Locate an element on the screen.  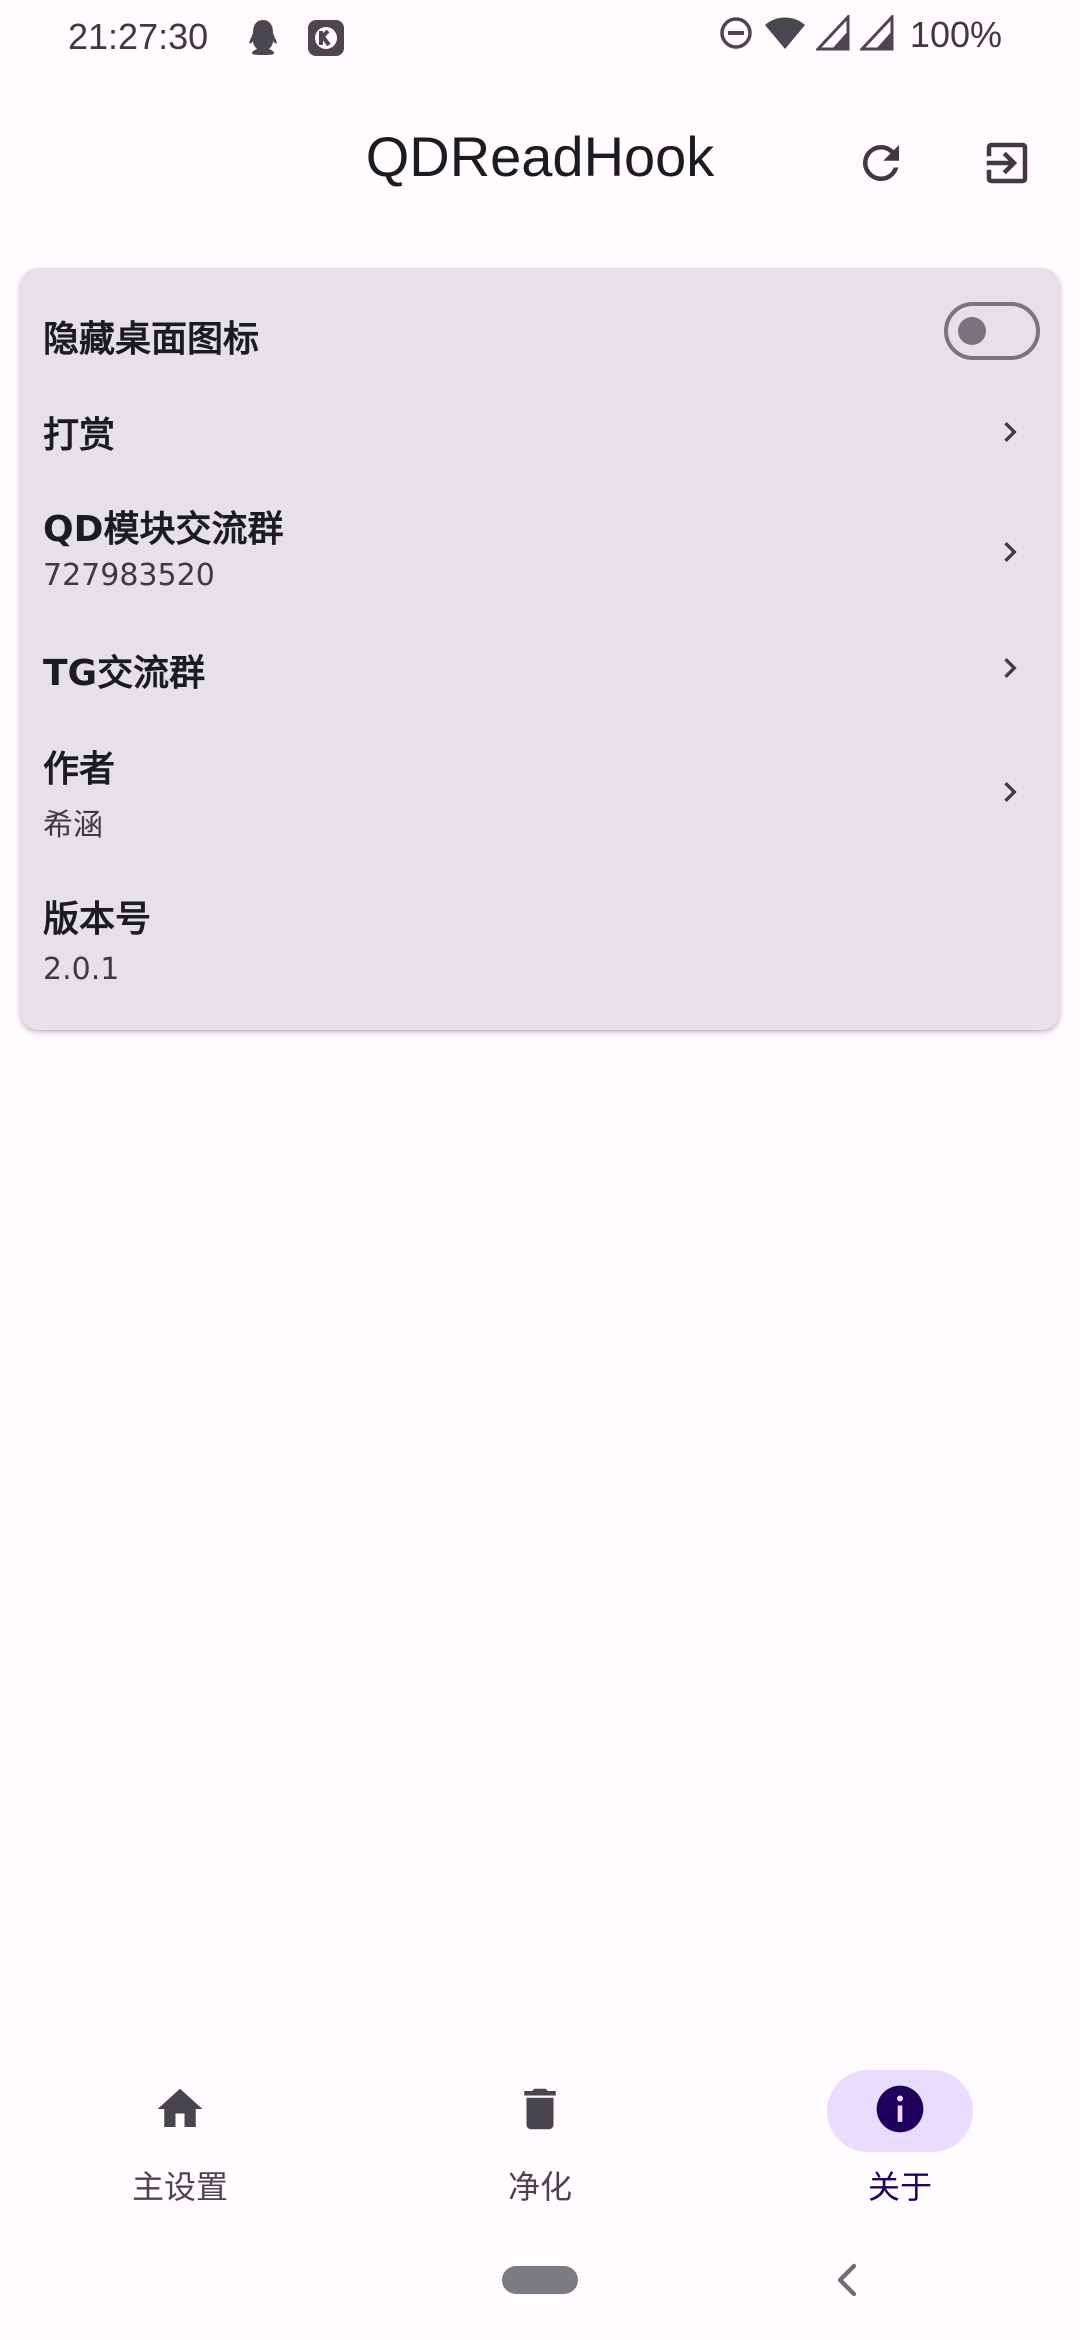
refresh-icon is located at coordinates (881, 165).